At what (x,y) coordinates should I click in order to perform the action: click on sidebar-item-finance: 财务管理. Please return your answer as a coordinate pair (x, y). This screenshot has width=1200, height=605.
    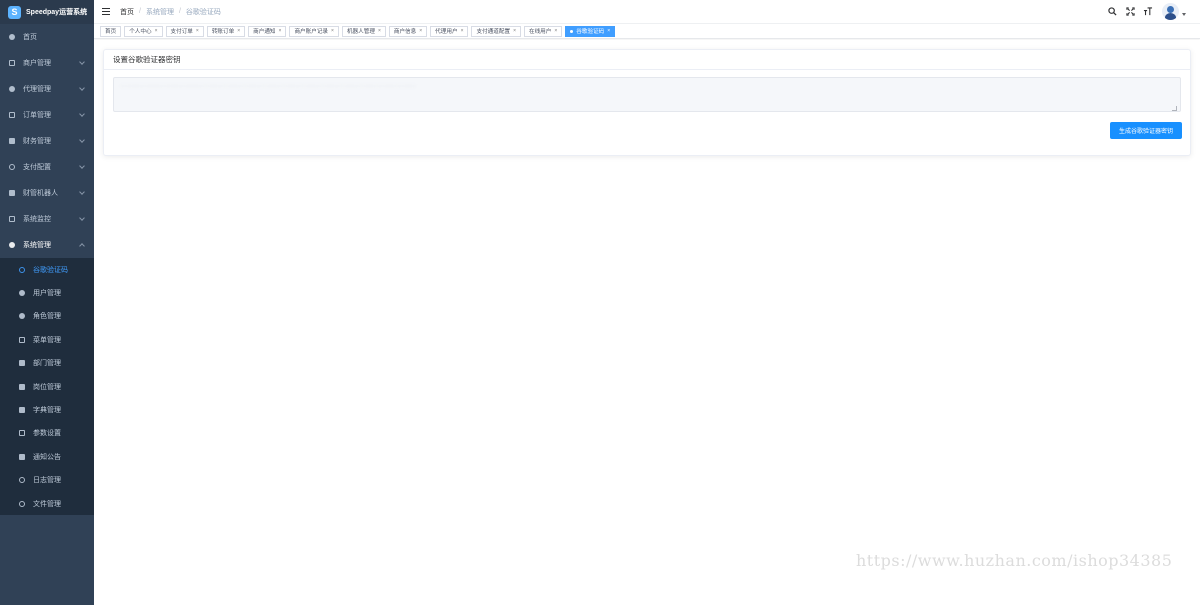
    Looking at the image, I should click on (47, 141).